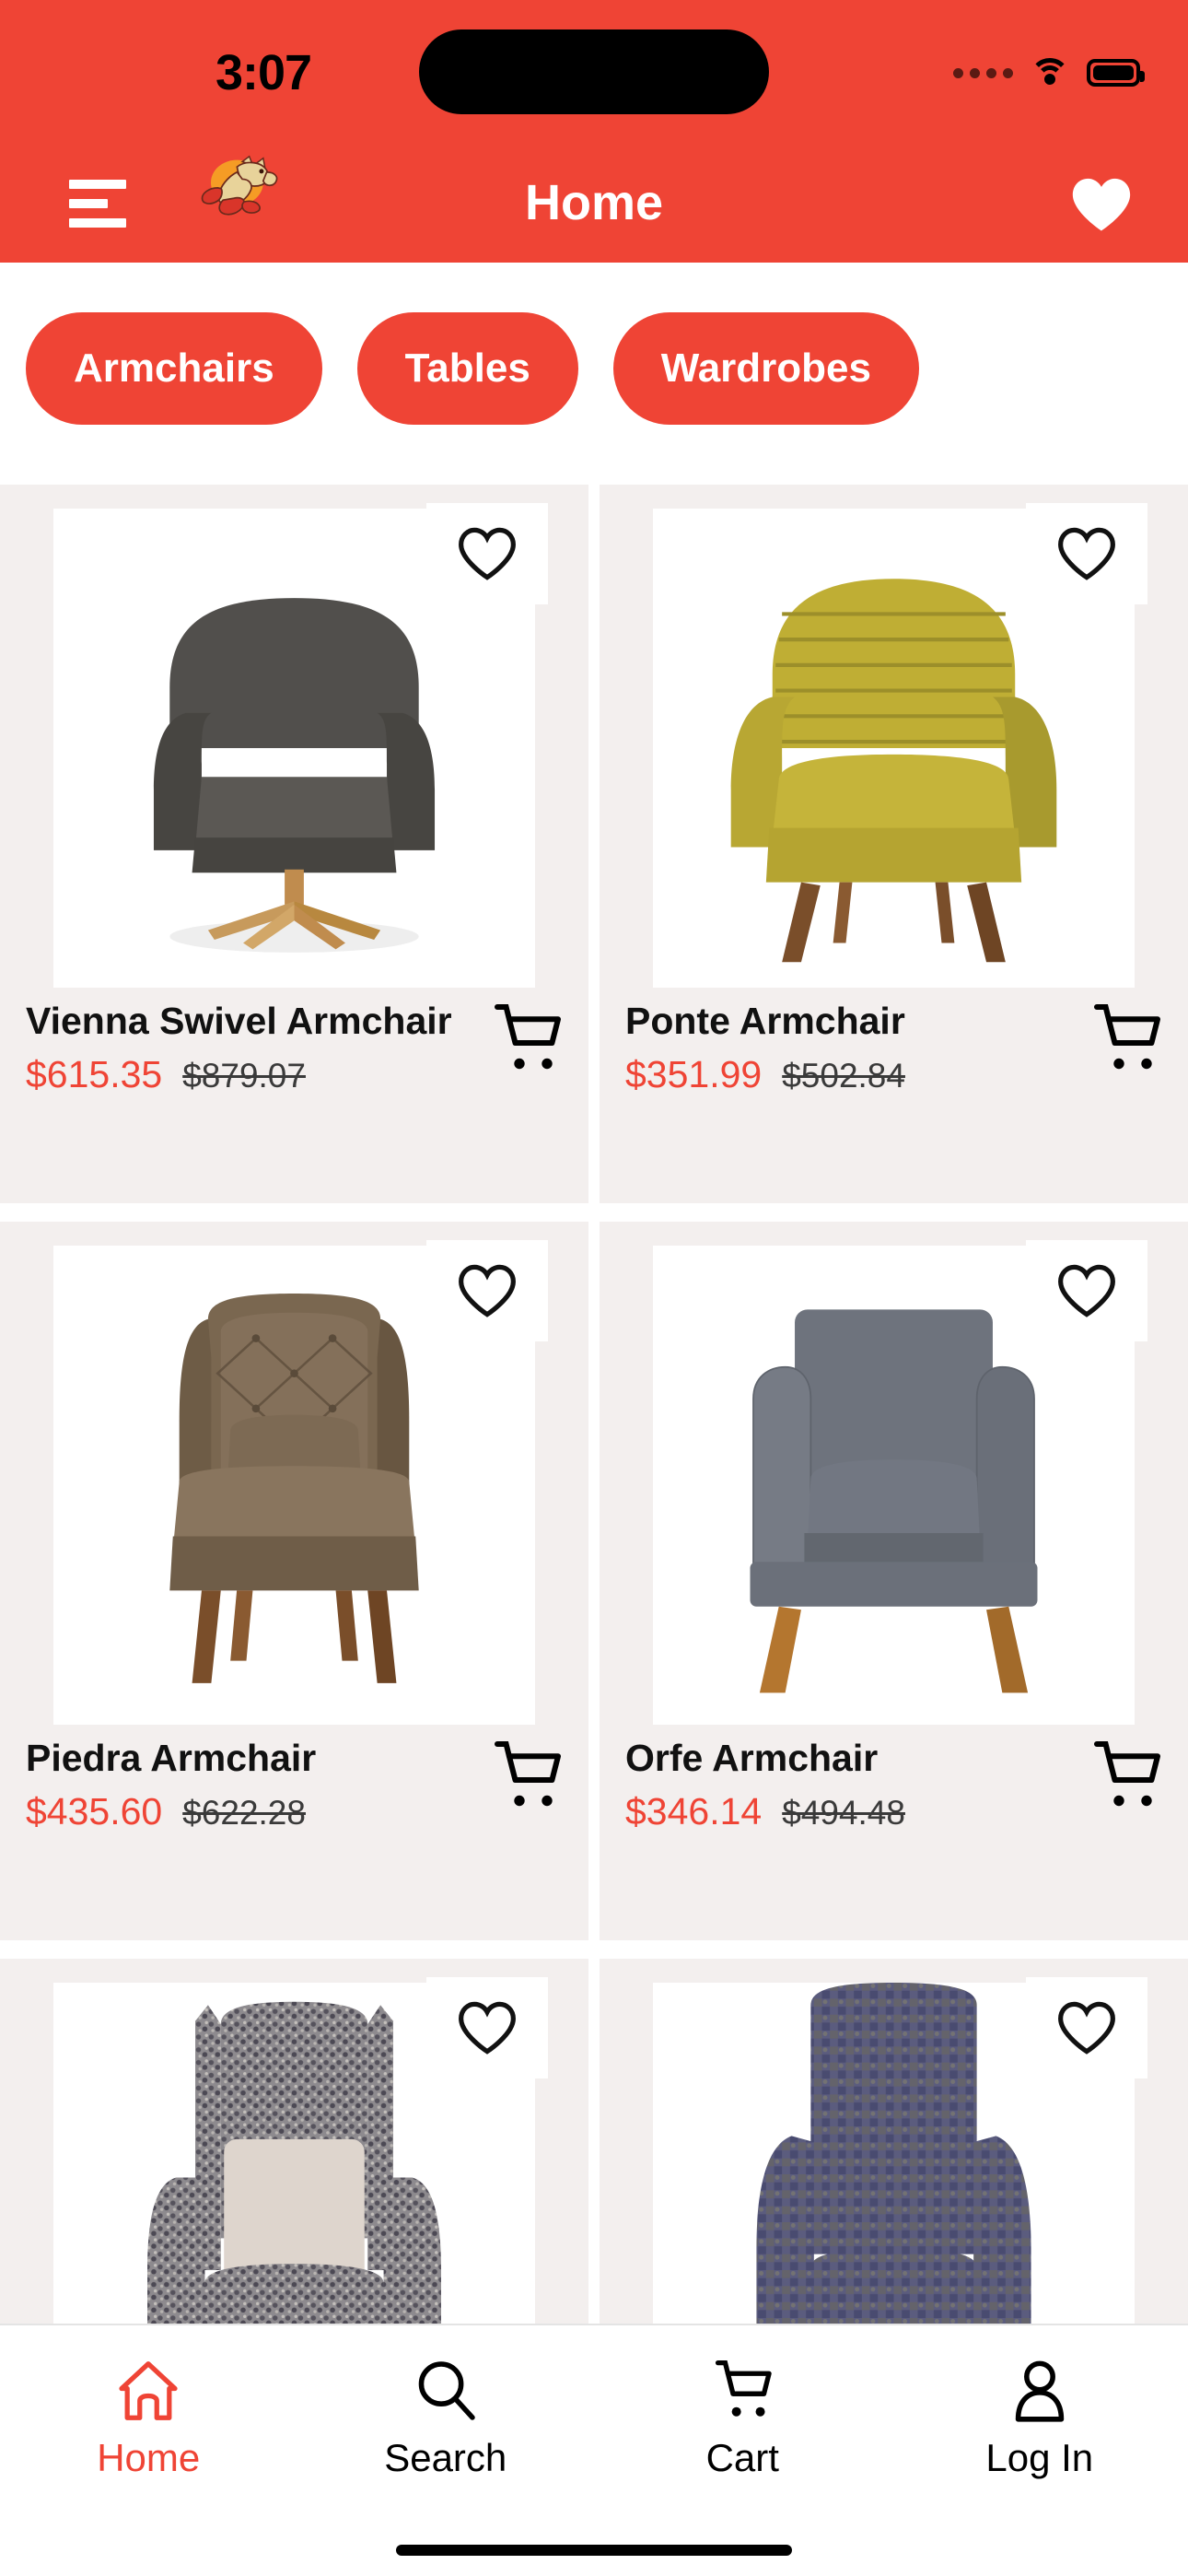 This screenshot has height=2576, width=1188. I want to click on product-card: Ponte Armchair $351.99 $502.84, so click(894, 844).